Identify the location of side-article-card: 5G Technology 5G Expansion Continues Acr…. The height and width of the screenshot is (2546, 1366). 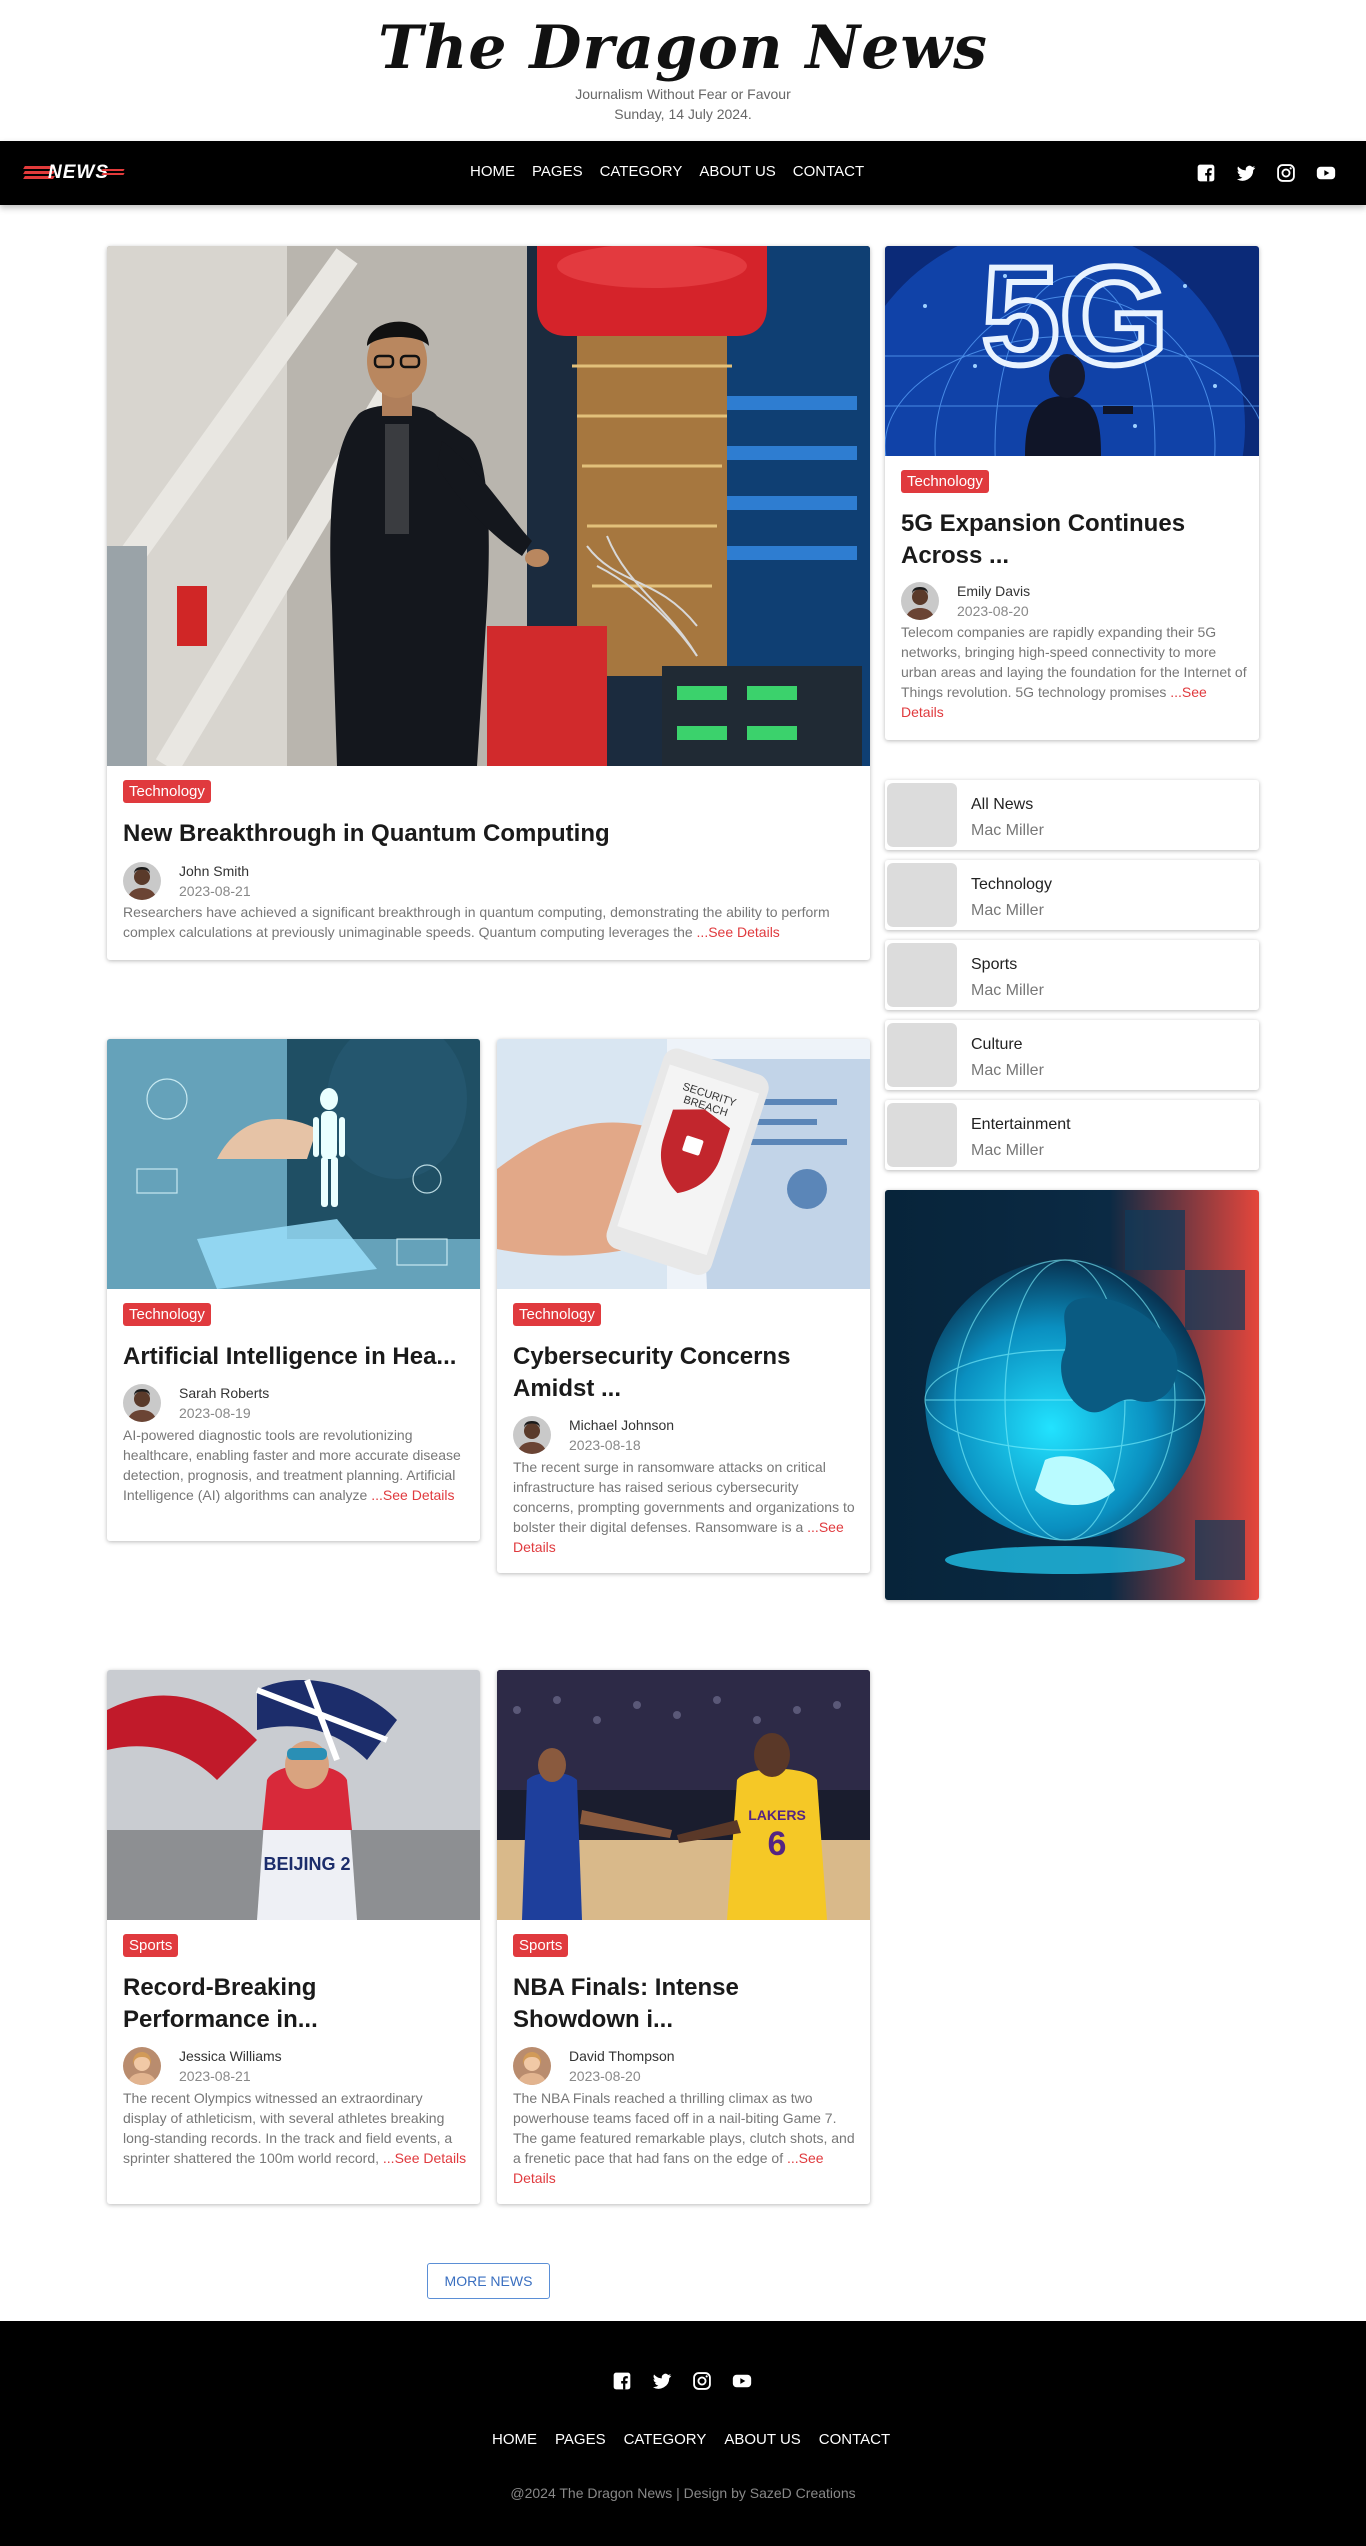
(1072, 493).